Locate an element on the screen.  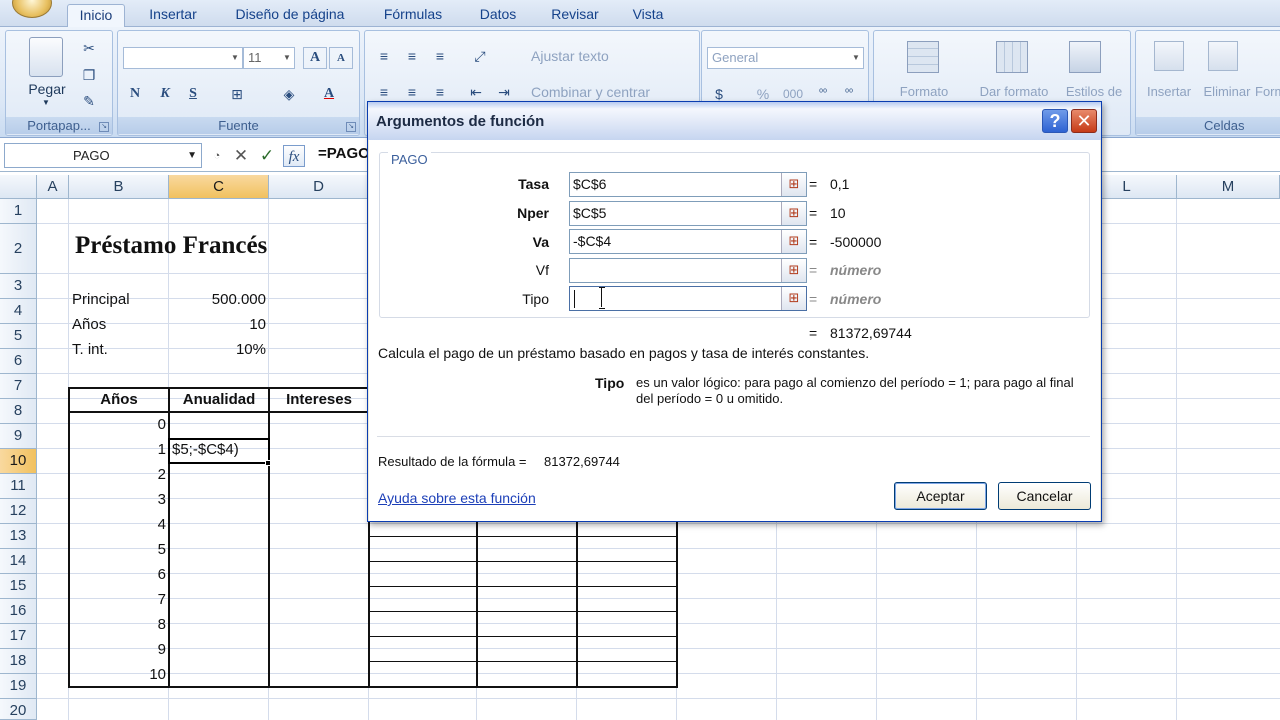
shrink-font-icon: A is located at coordinates (341, 58).